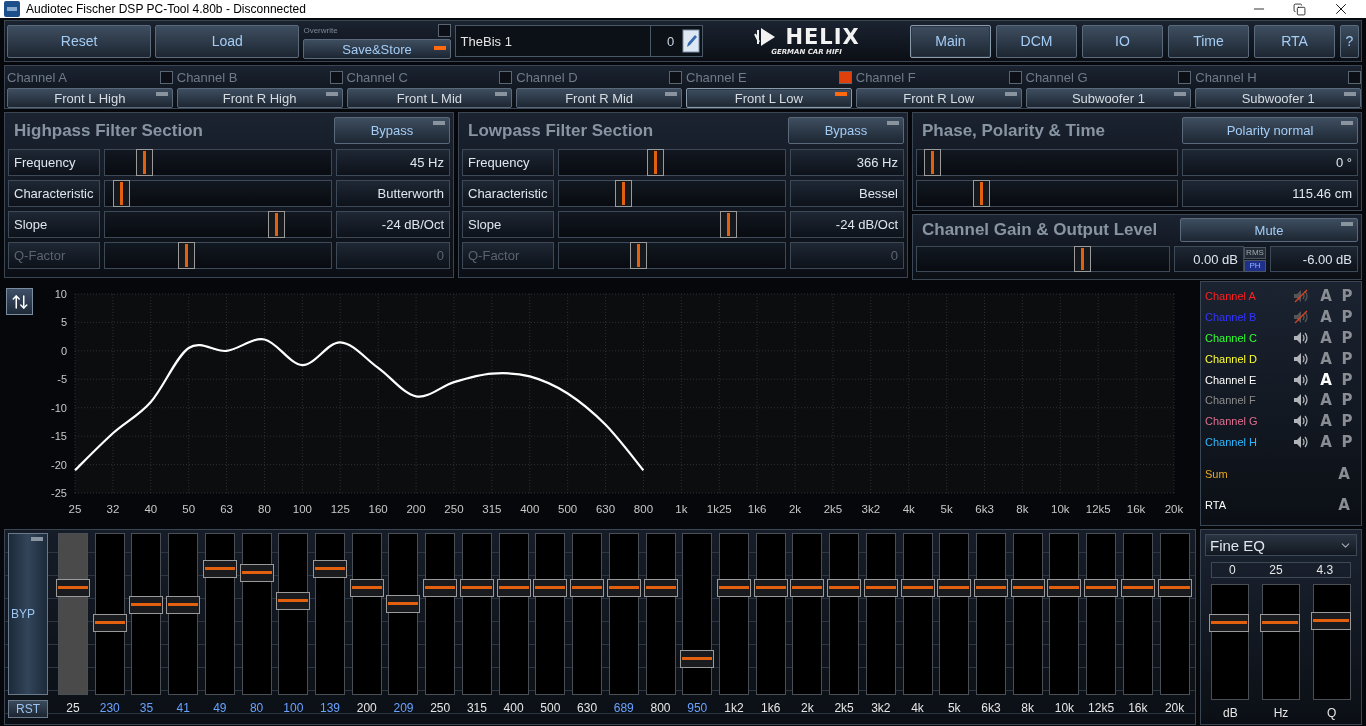 The image size is (1366, 726). What do you see at coordinates (1249, 338) in the screenshot?
I see `legend-label: Channel C` at bounding box center [1249, 338].